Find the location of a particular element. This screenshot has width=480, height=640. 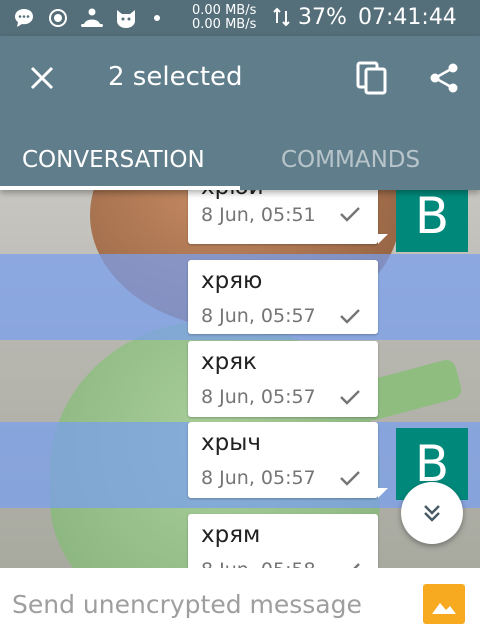

scroll-to-bottom-button is located at coordinates (432, 513).